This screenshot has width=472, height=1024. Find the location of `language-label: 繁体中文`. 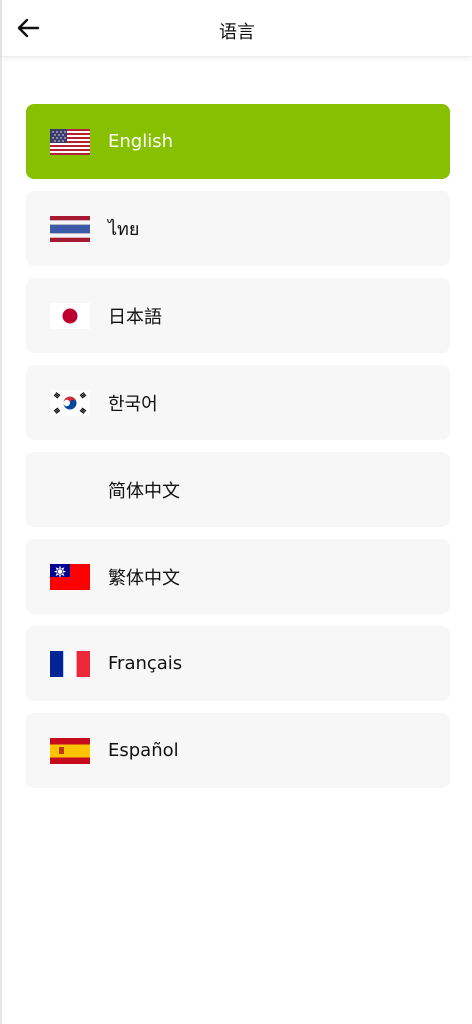

language-label: 繁体中文 is located at coordinates (144, 578).